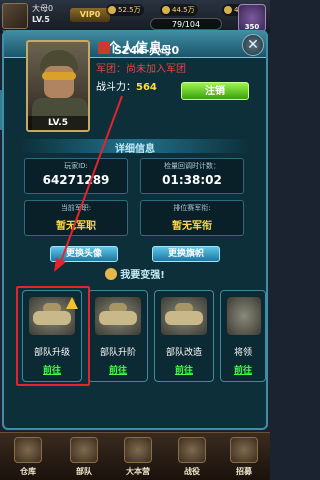 The image size is (320, 480). I want to click on nav-base: 大本营, so click(138, 457).